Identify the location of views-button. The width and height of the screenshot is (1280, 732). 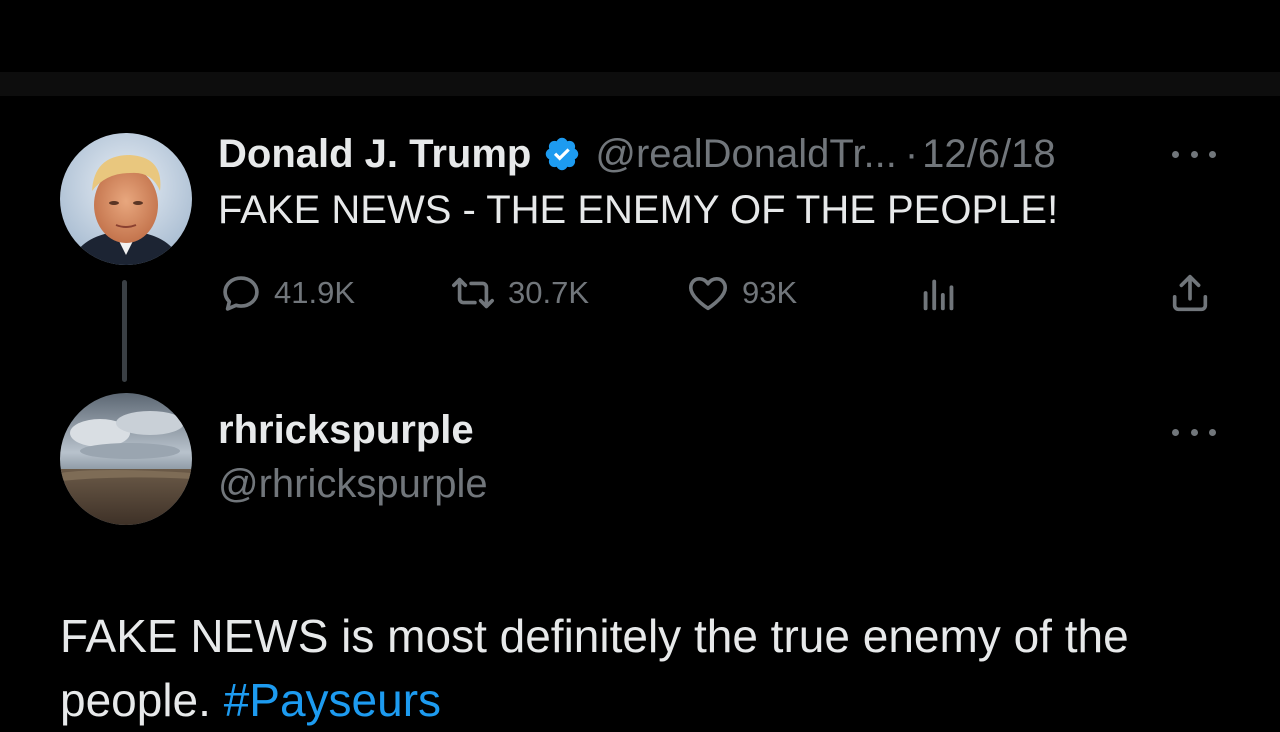
(944, 293).